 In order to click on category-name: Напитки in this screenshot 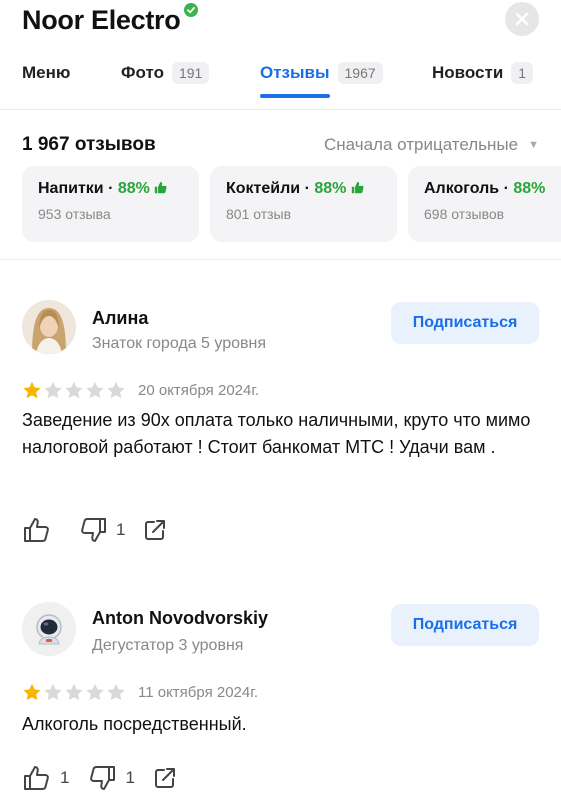, I will do `click(71, 188)`.